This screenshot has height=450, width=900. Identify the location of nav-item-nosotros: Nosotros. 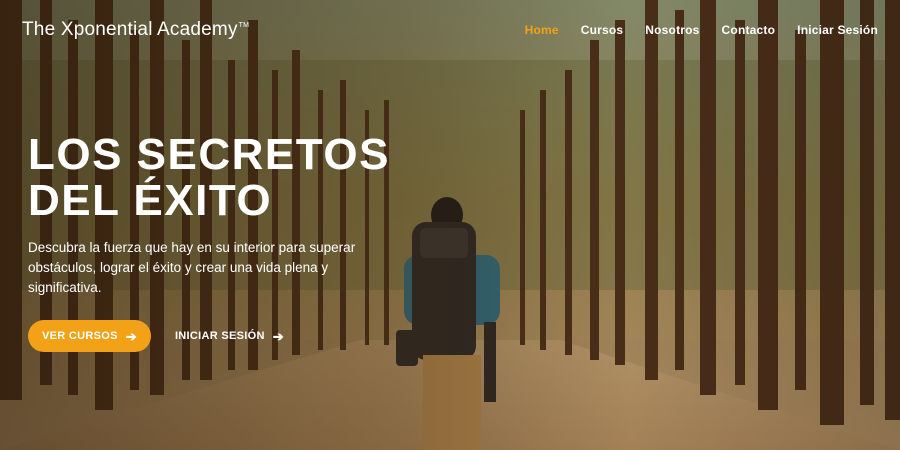
(672, 30).